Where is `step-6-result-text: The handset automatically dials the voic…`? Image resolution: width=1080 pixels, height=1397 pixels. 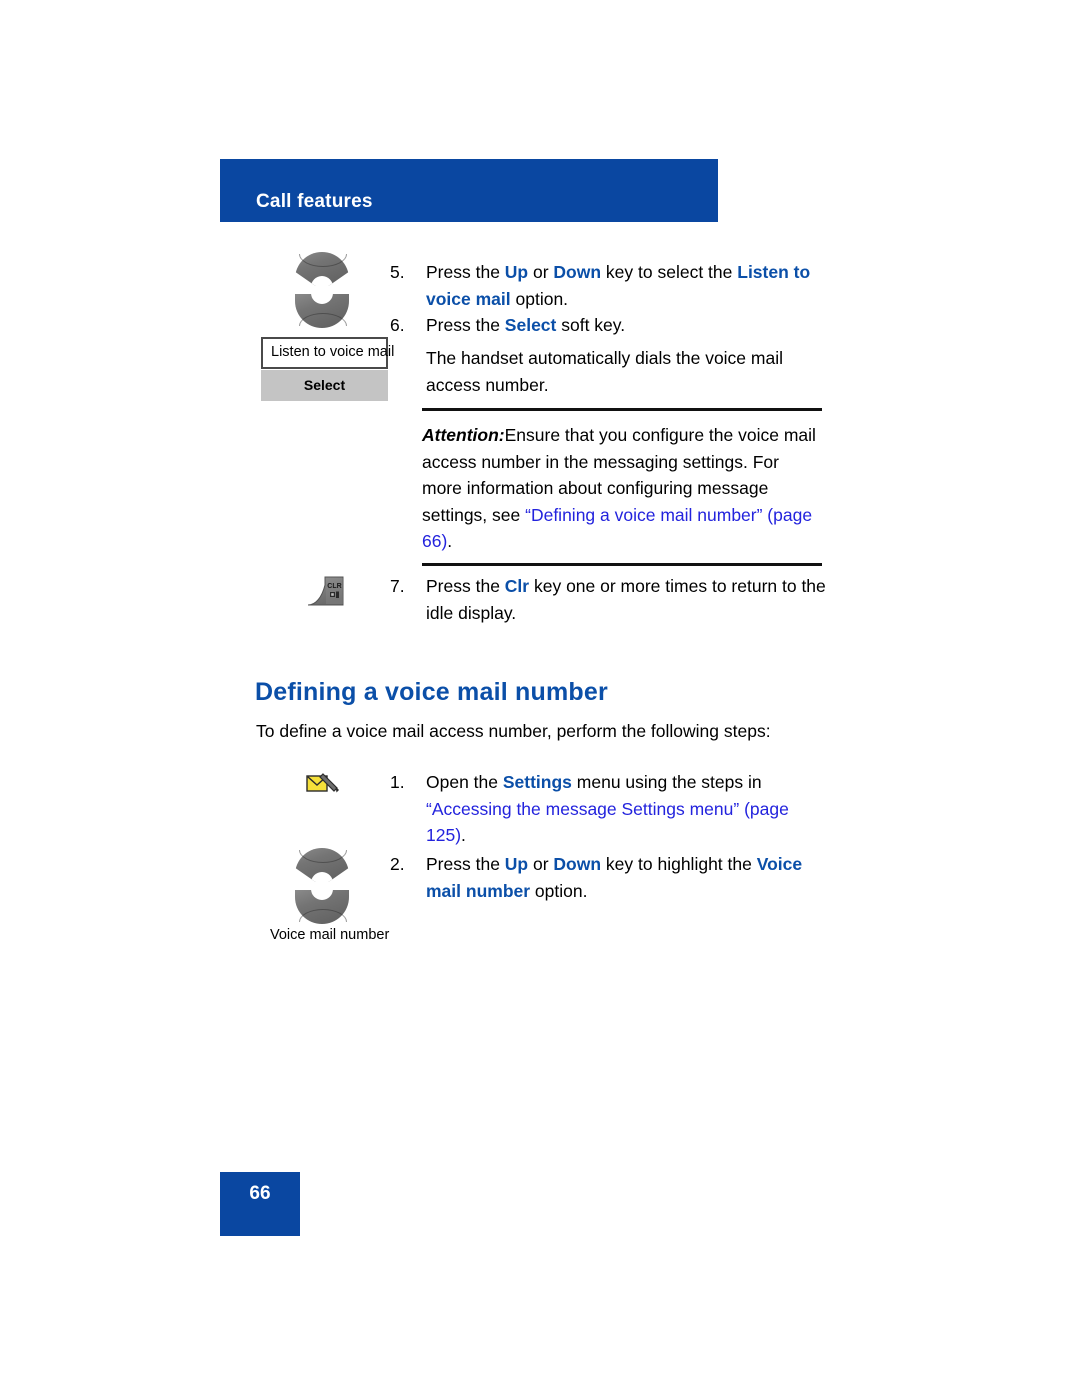 step-6-result-text: The handset automatically dials the voic… is located at coordinates (604, 371).